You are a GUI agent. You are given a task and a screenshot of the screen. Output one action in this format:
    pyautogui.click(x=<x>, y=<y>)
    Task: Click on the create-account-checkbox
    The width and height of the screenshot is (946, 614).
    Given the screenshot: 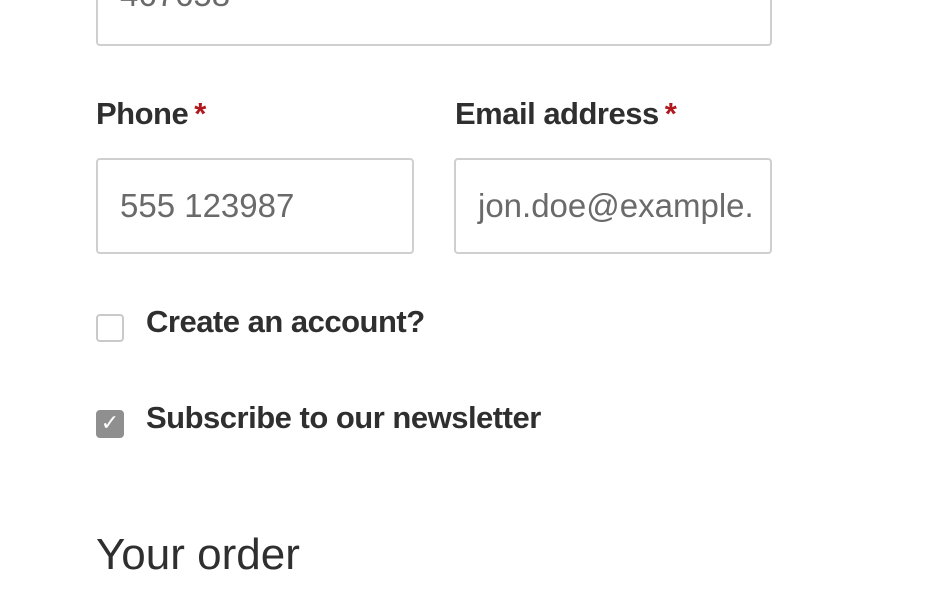 What is the action you would take?
    pyautogui.click(x=110, y=328)
    